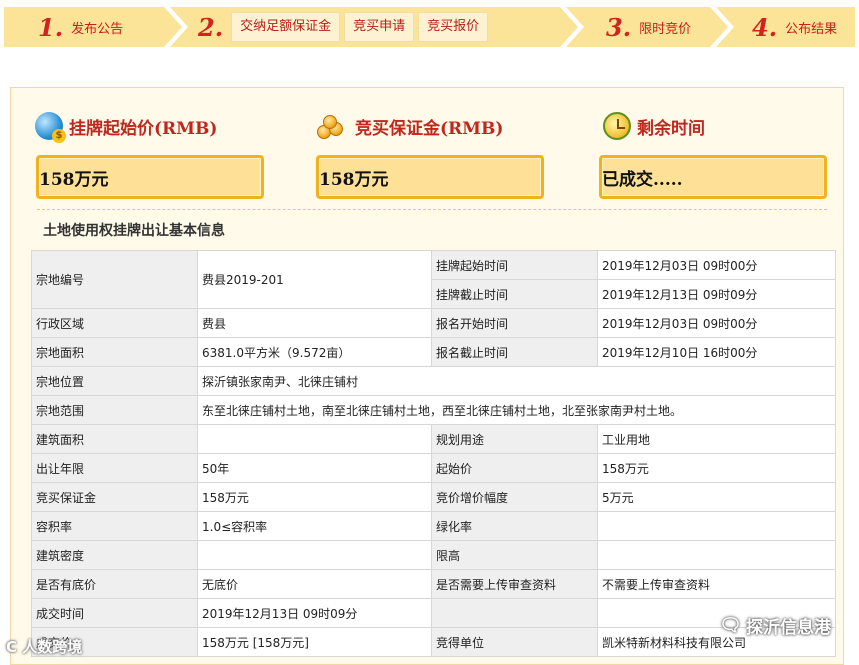 This screenshot has width=859, height=665. What do you see at coordinates (716, 352) in the screenshot?
I see `cell-value: 2019年12月10日 16时00分` at bounding box center [716, 352].